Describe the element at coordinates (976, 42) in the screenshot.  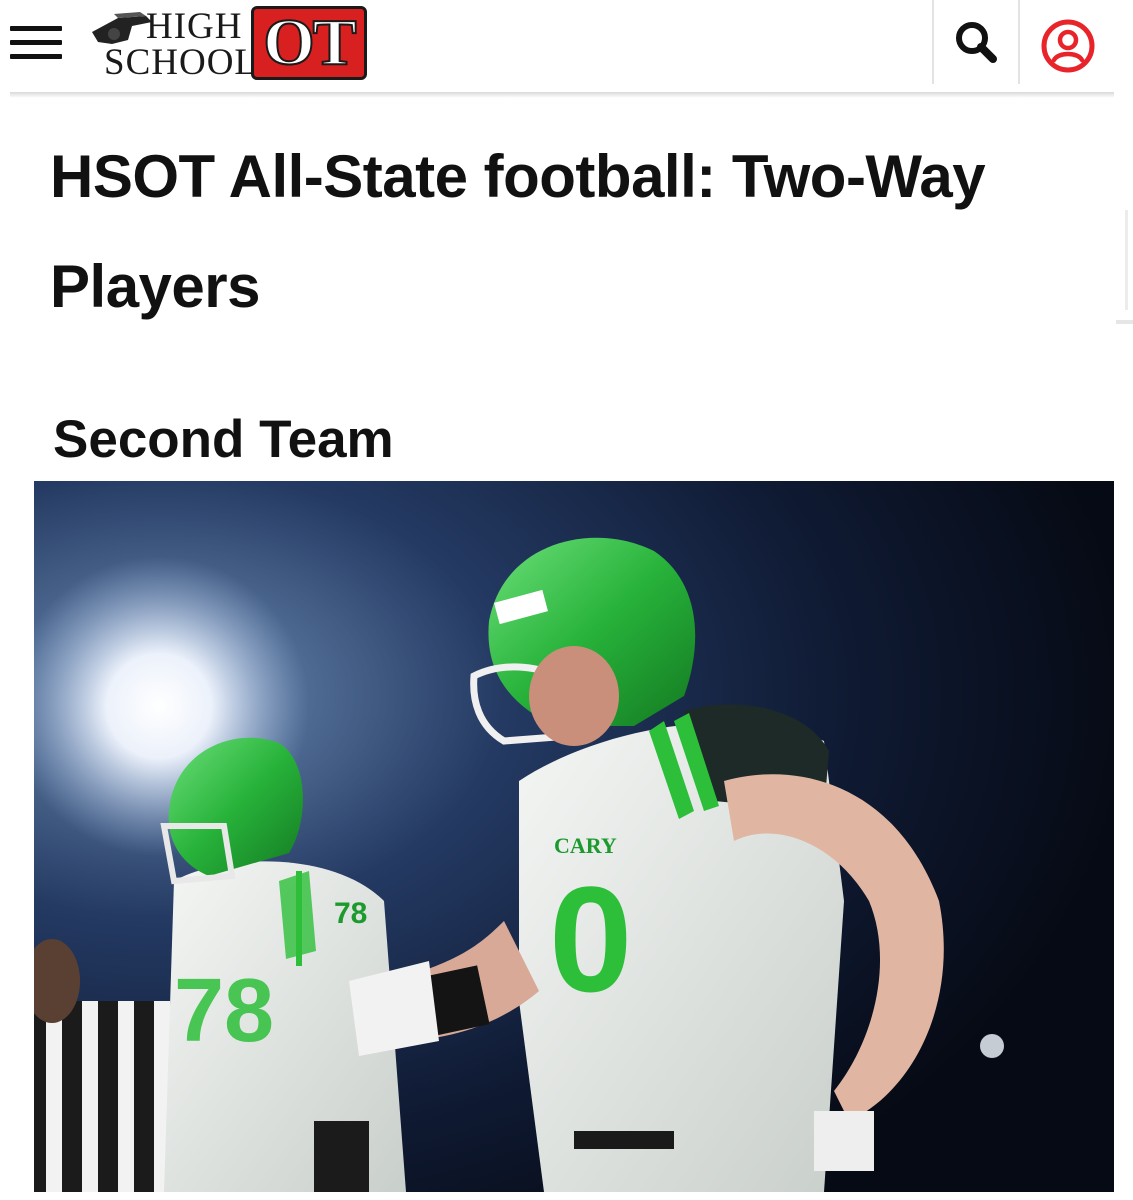
I see `search-icon` at that location.